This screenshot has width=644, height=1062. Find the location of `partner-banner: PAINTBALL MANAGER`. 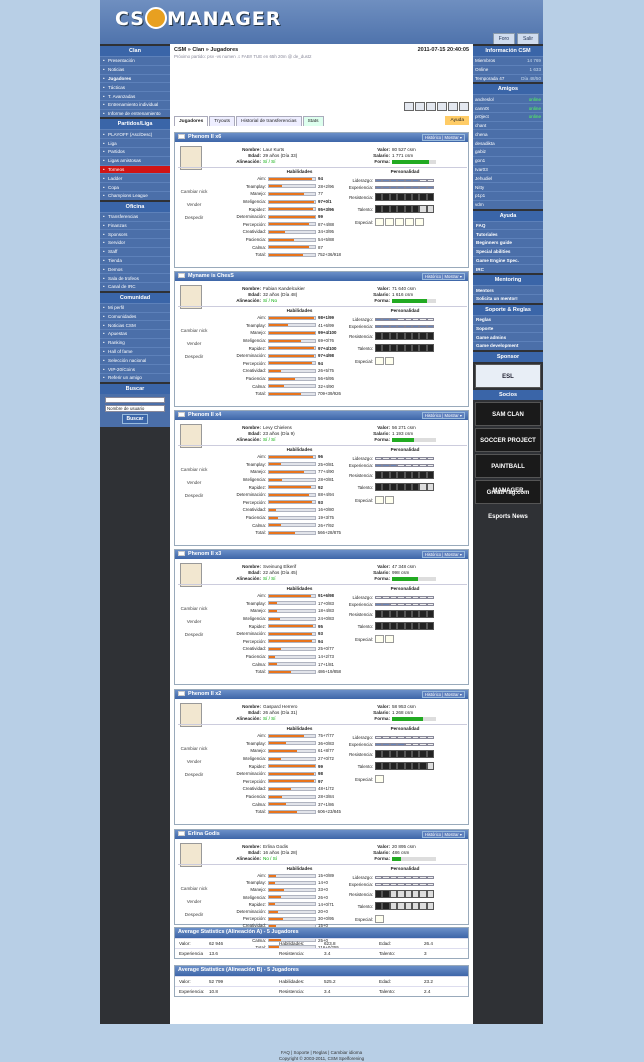

partner-banner: PAINTBALL MANAGER is located at coordinates (508, 473).